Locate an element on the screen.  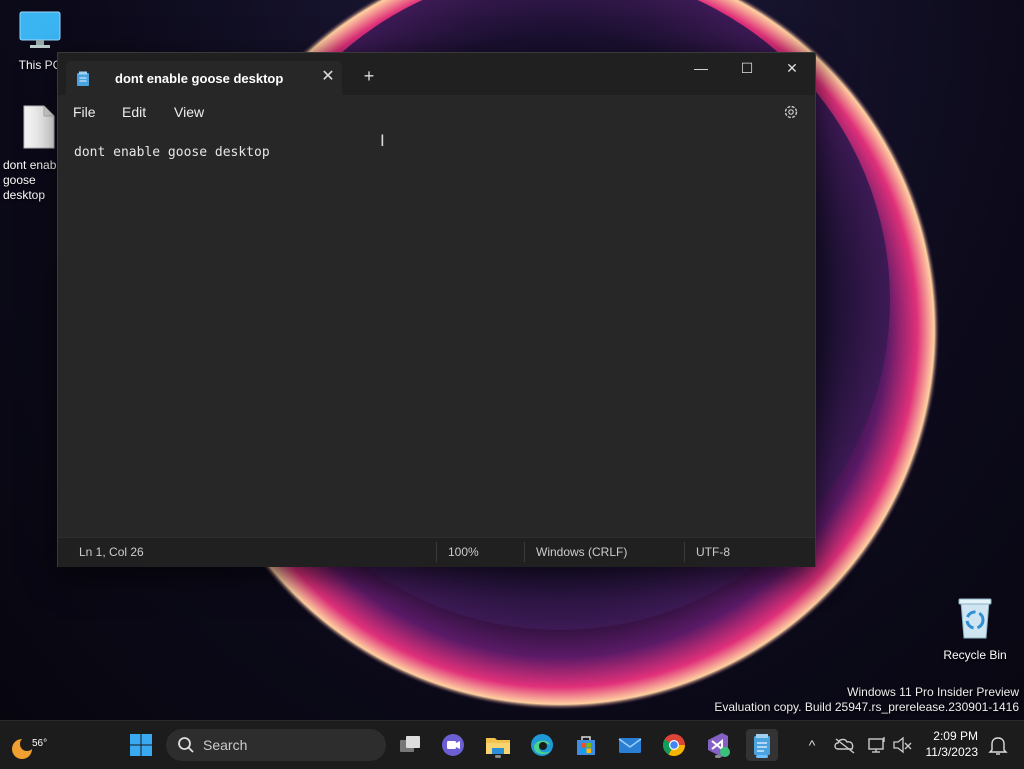
new-tab-button: + is located at coordinates (369, 76).